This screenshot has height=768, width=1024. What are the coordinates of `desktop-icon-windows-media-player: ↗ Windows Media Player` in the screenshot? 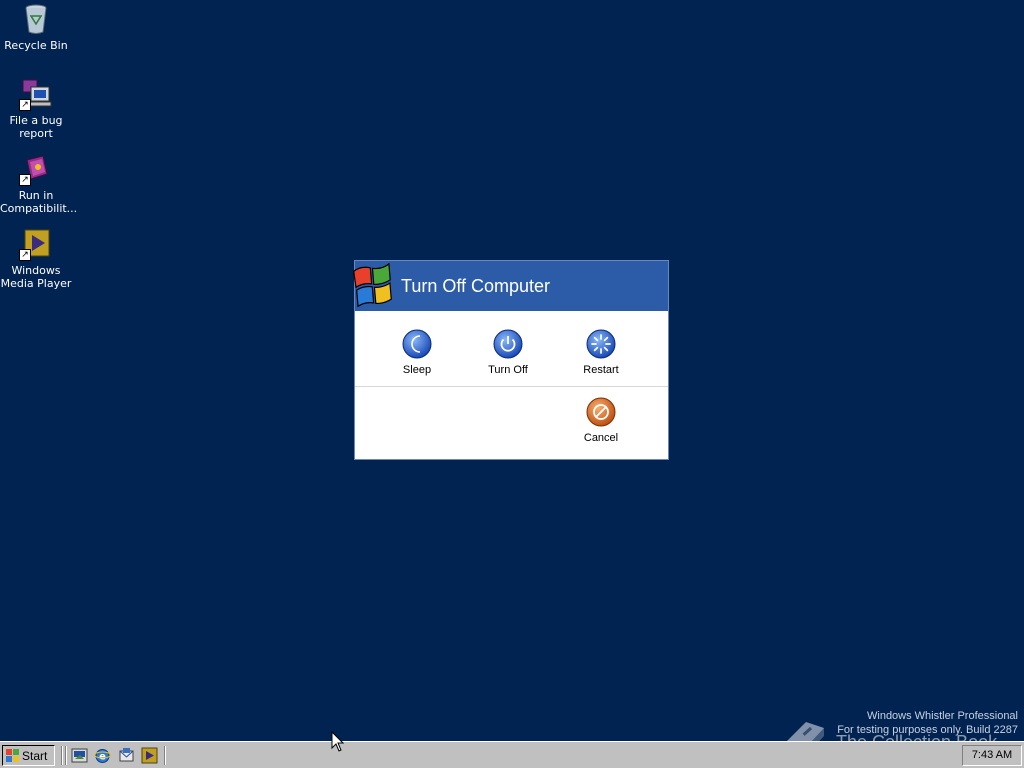 It's located at (36, 258).